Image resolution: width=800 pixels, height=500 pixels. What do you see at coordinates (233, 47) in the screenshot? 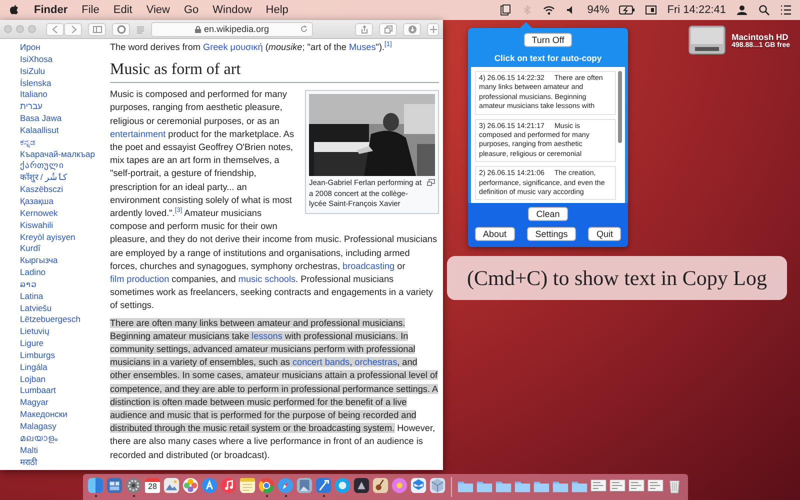
I see `article-link: Greek μουσική` at bounding box center [233, 47].